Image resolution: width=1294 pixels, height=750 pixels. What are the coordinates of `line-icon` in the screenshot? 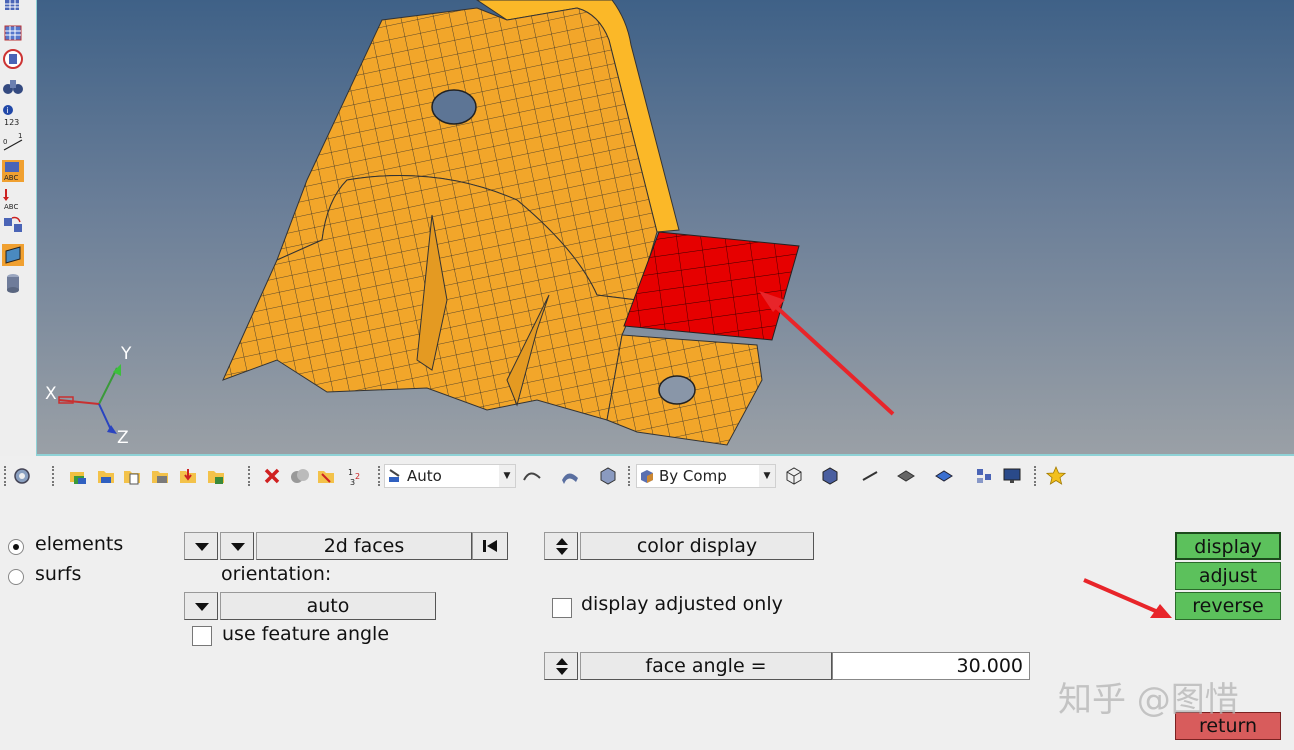 It's located at (870, 476).